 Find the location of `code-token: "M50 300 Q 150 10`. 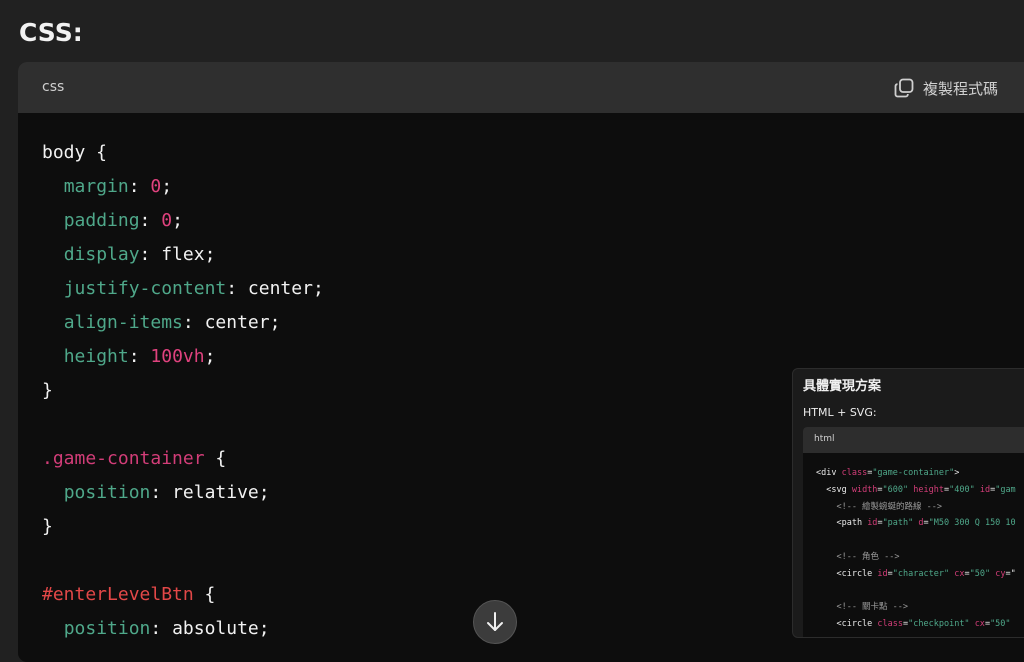

code-token: "M50 300 Q 150 10 is located at coordinates (972, 523).